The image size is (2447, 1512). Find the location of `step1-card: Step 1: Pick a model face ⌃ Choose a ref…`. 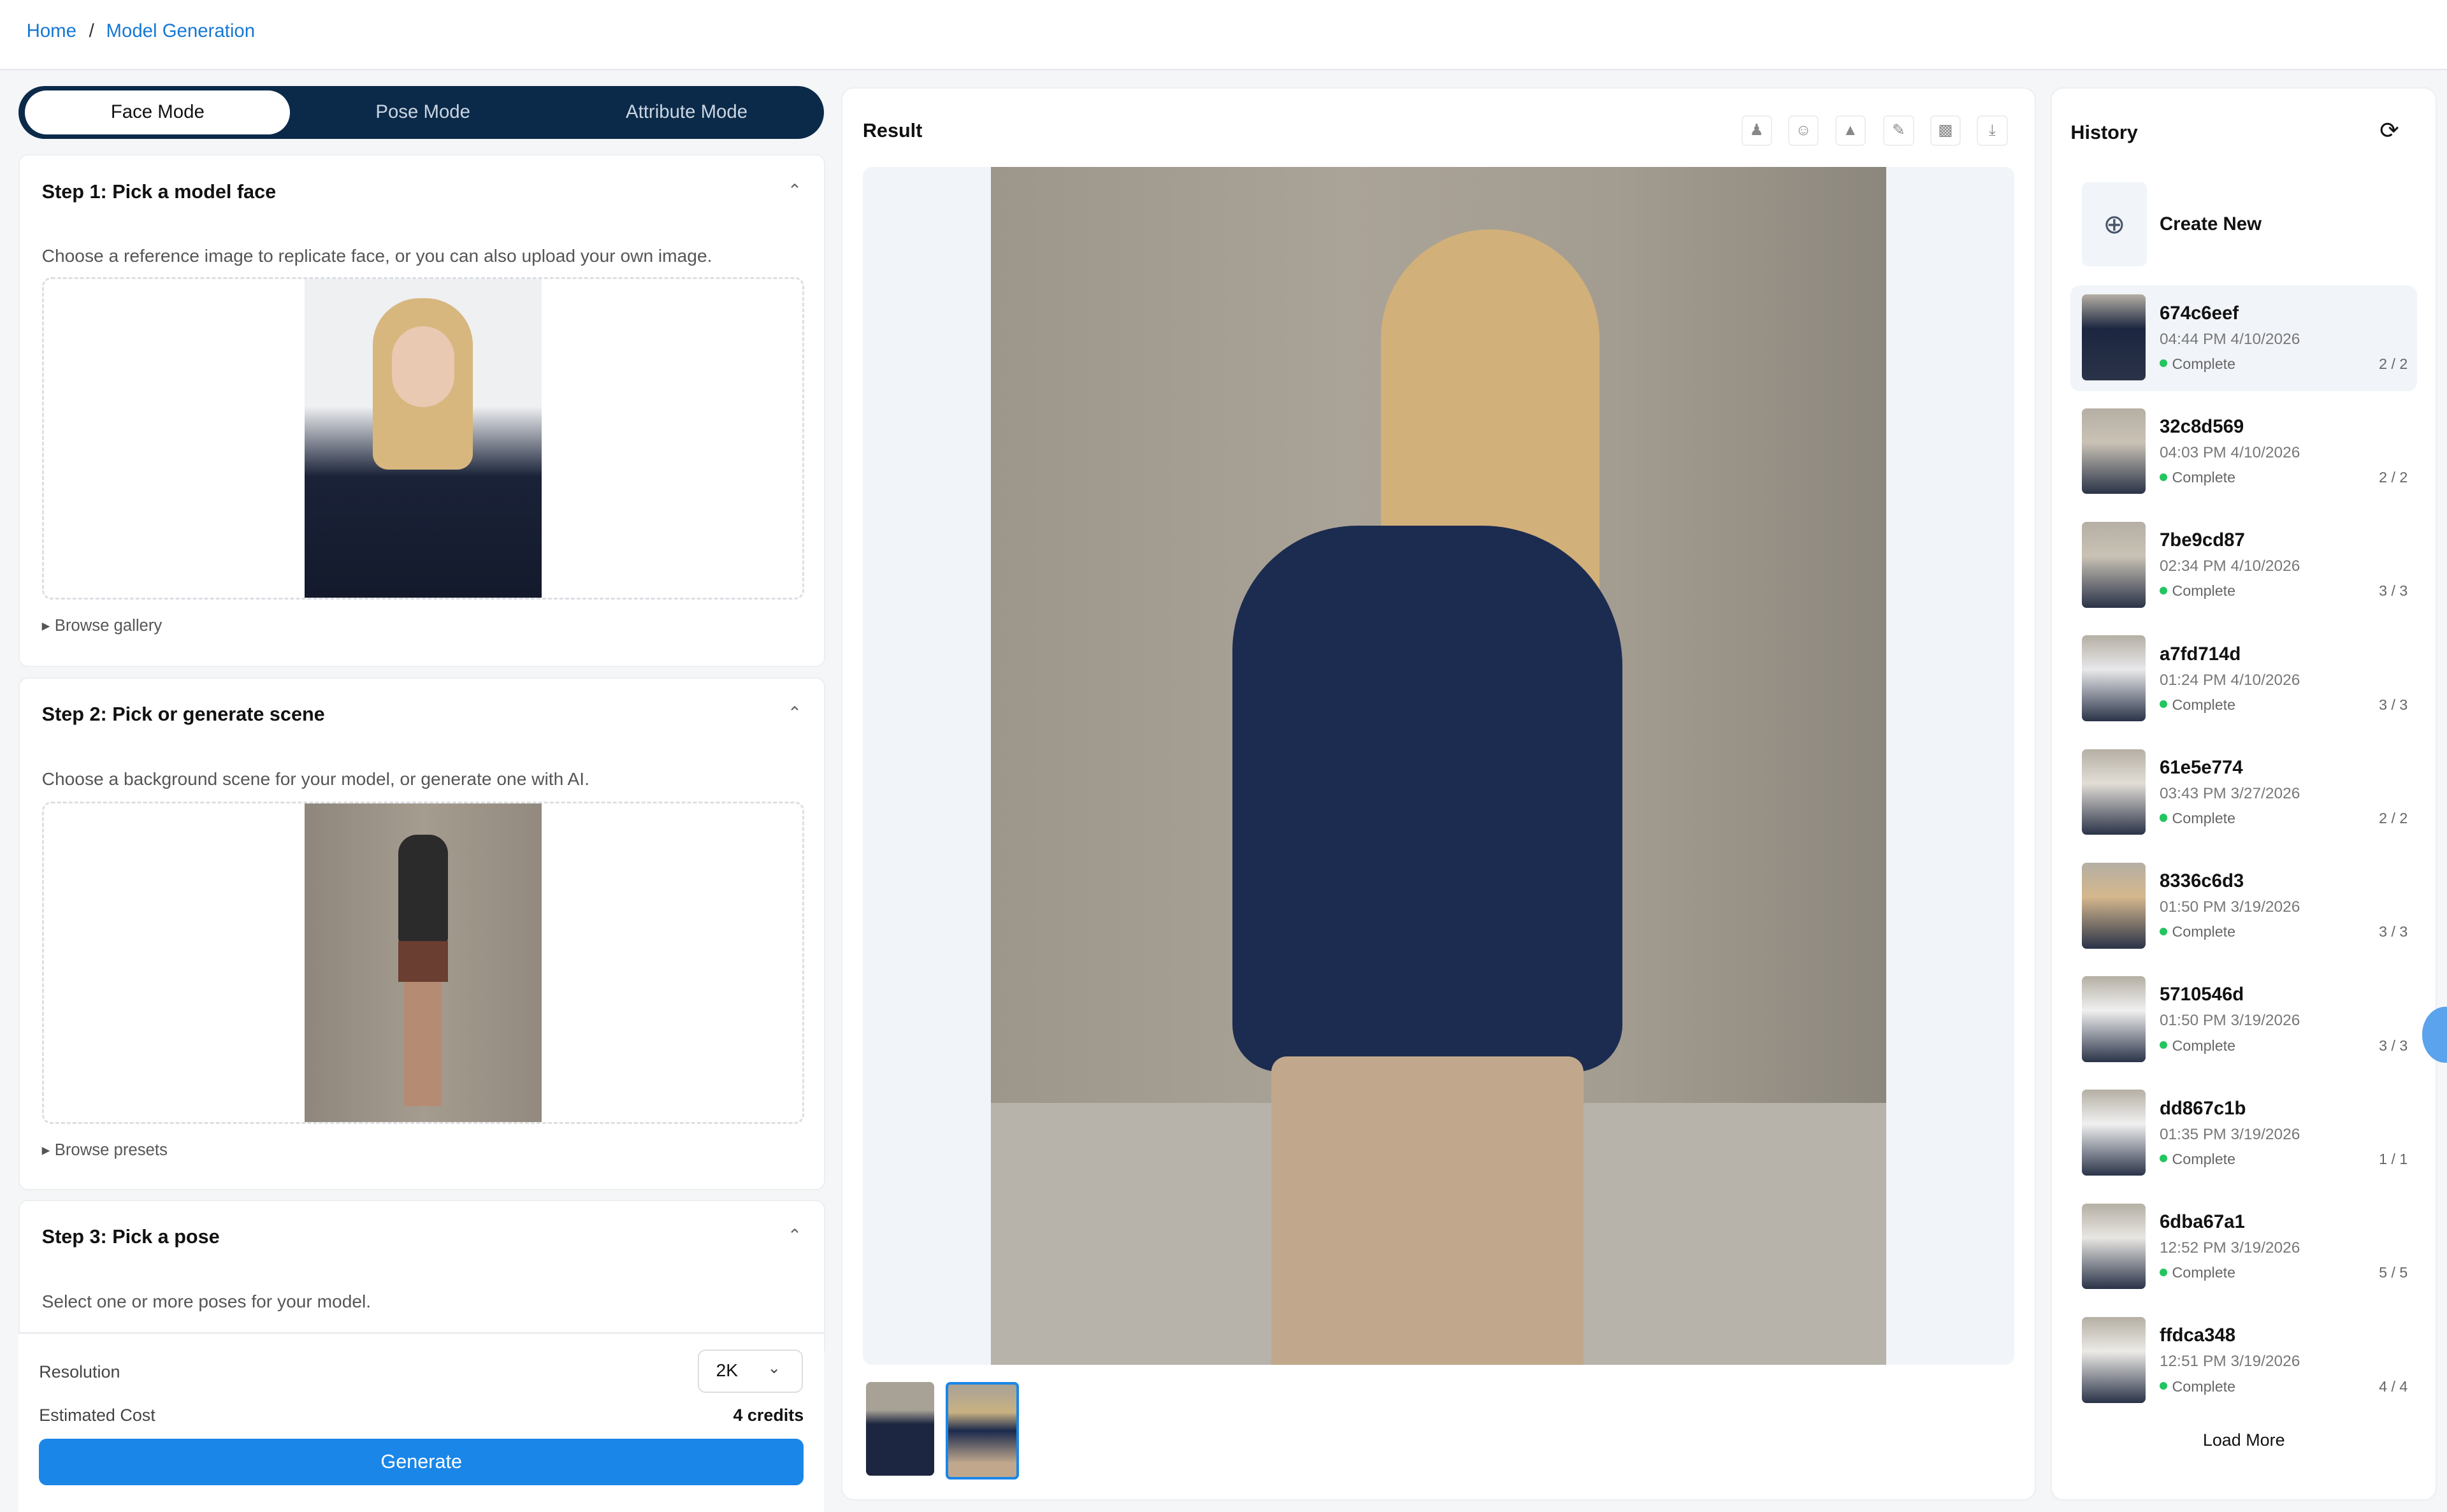

step1-card: Step 1: Pick a model face ⌃ Choose a ref… is located at coordinates (421, 411).